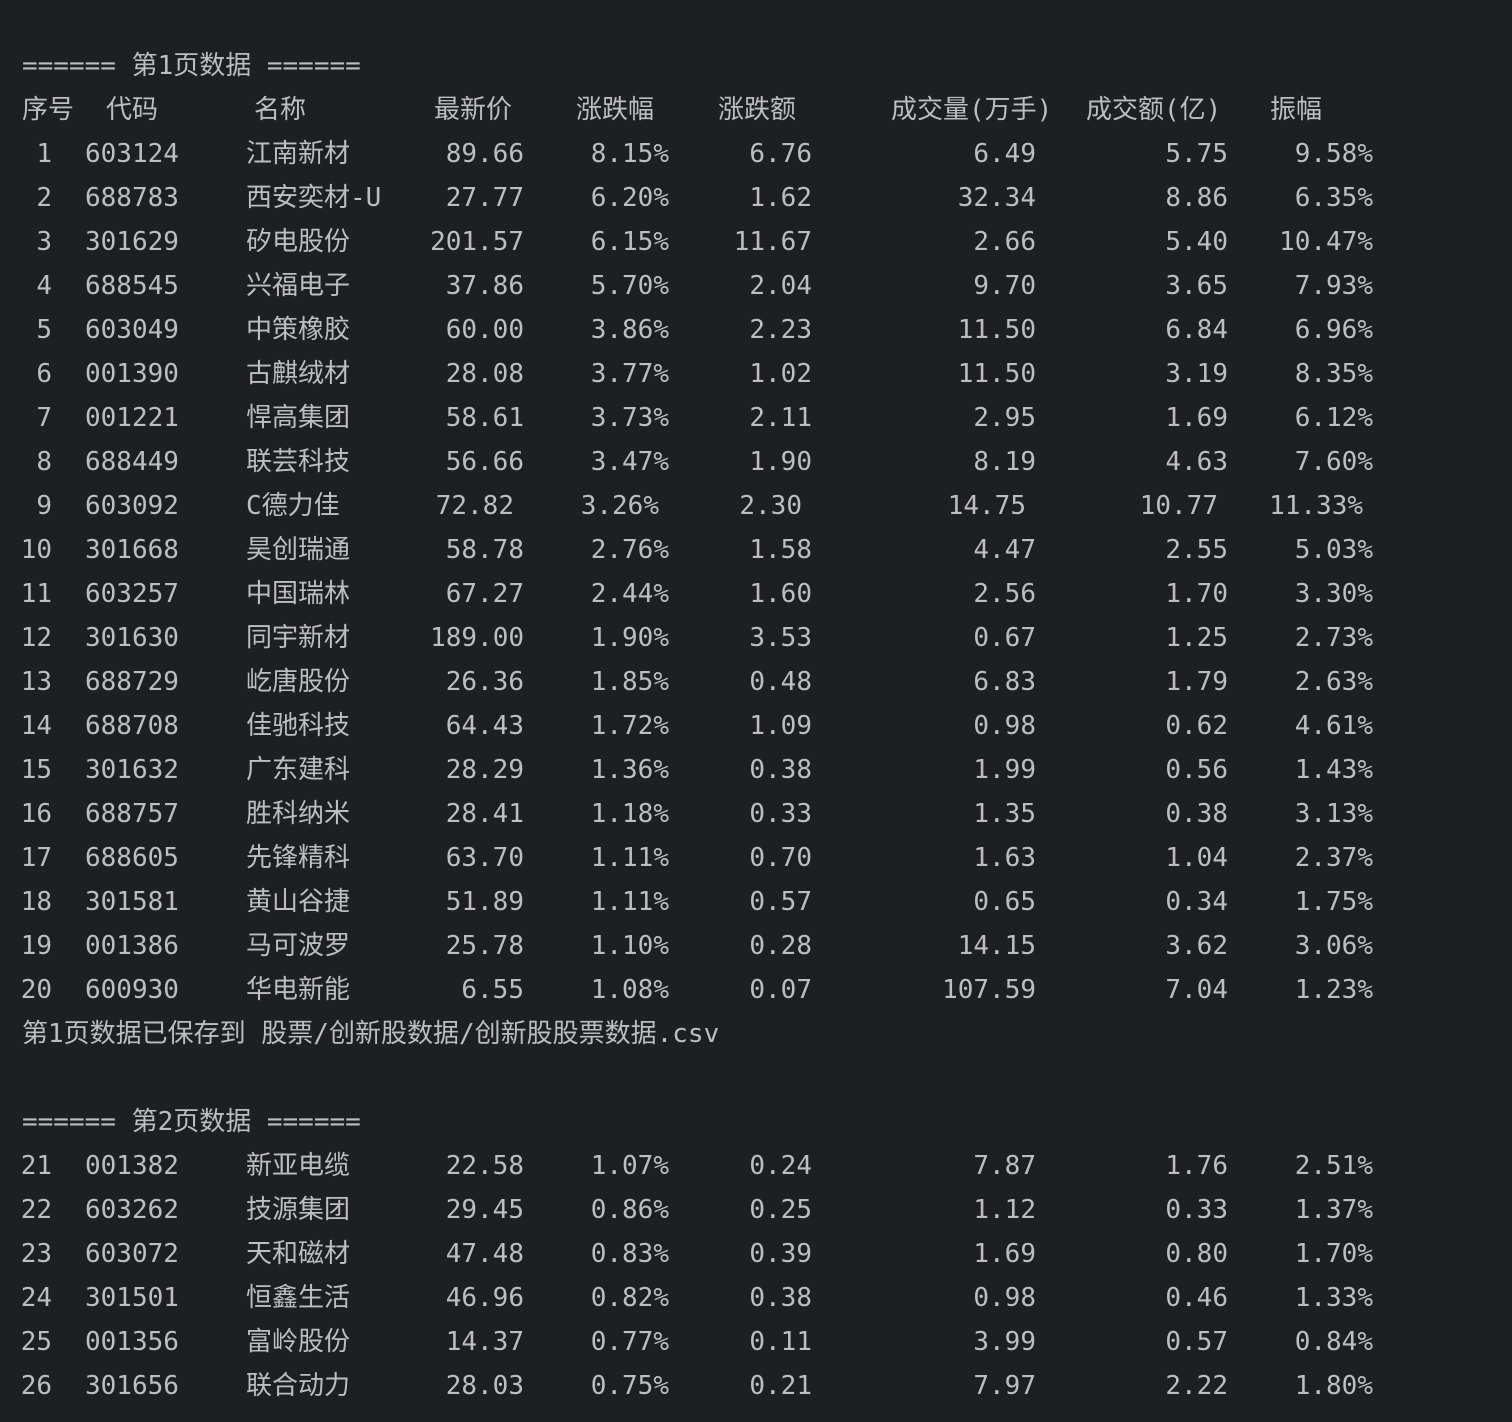  Describe the element at coordinates (36, 770) in the screenshot. I see `row-index: 15` at that location.